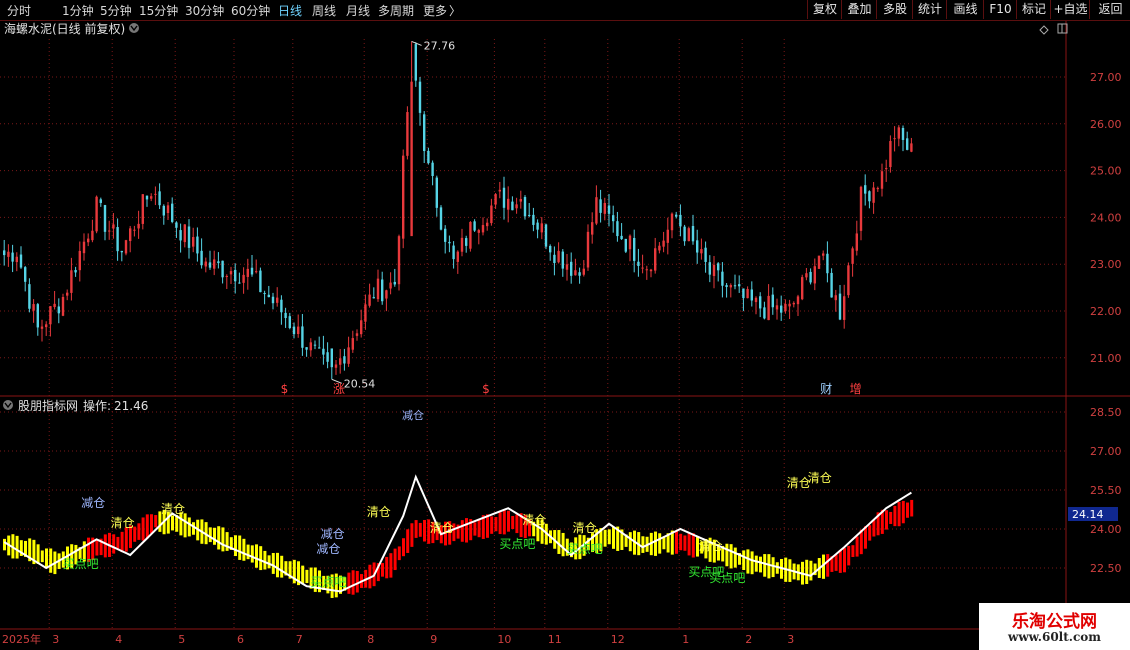 This screenshot has height=650, width=1130. I want to click on sub-panel-title: 股朋指标网, so click(48, 405).